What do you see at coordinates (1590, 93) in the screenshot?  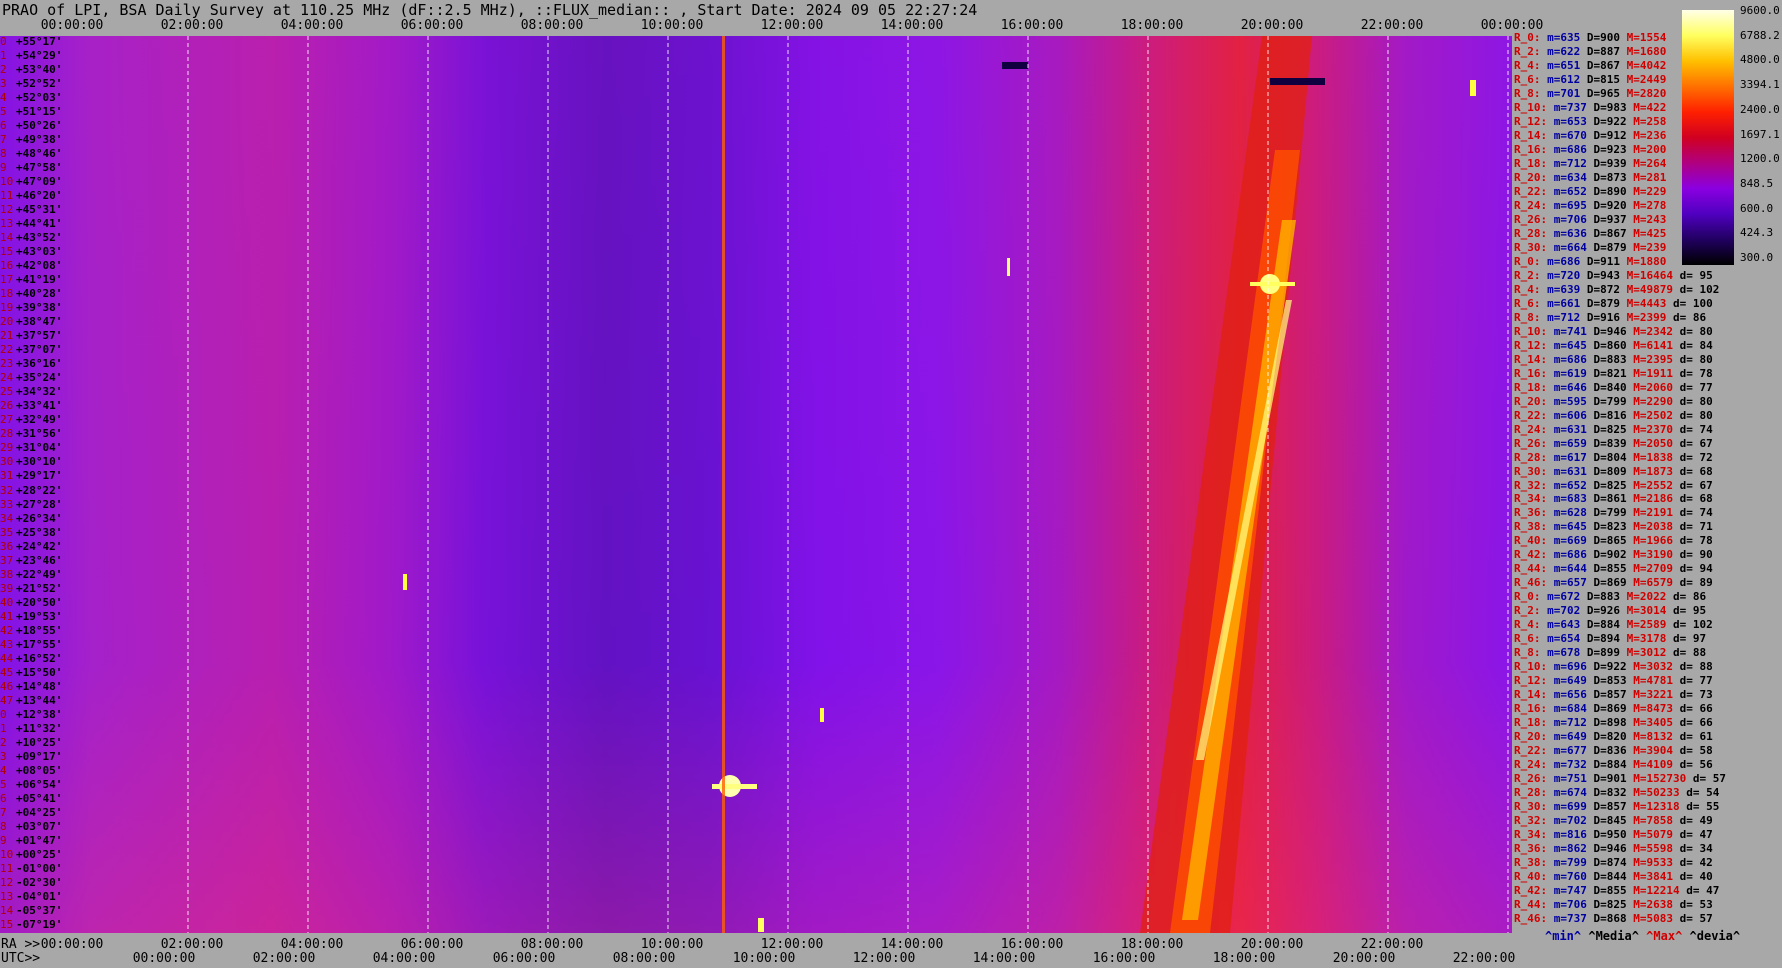 I see `stats-row: R_8: m=701 D=965 M=2820` at bounding box center [1590, 93].